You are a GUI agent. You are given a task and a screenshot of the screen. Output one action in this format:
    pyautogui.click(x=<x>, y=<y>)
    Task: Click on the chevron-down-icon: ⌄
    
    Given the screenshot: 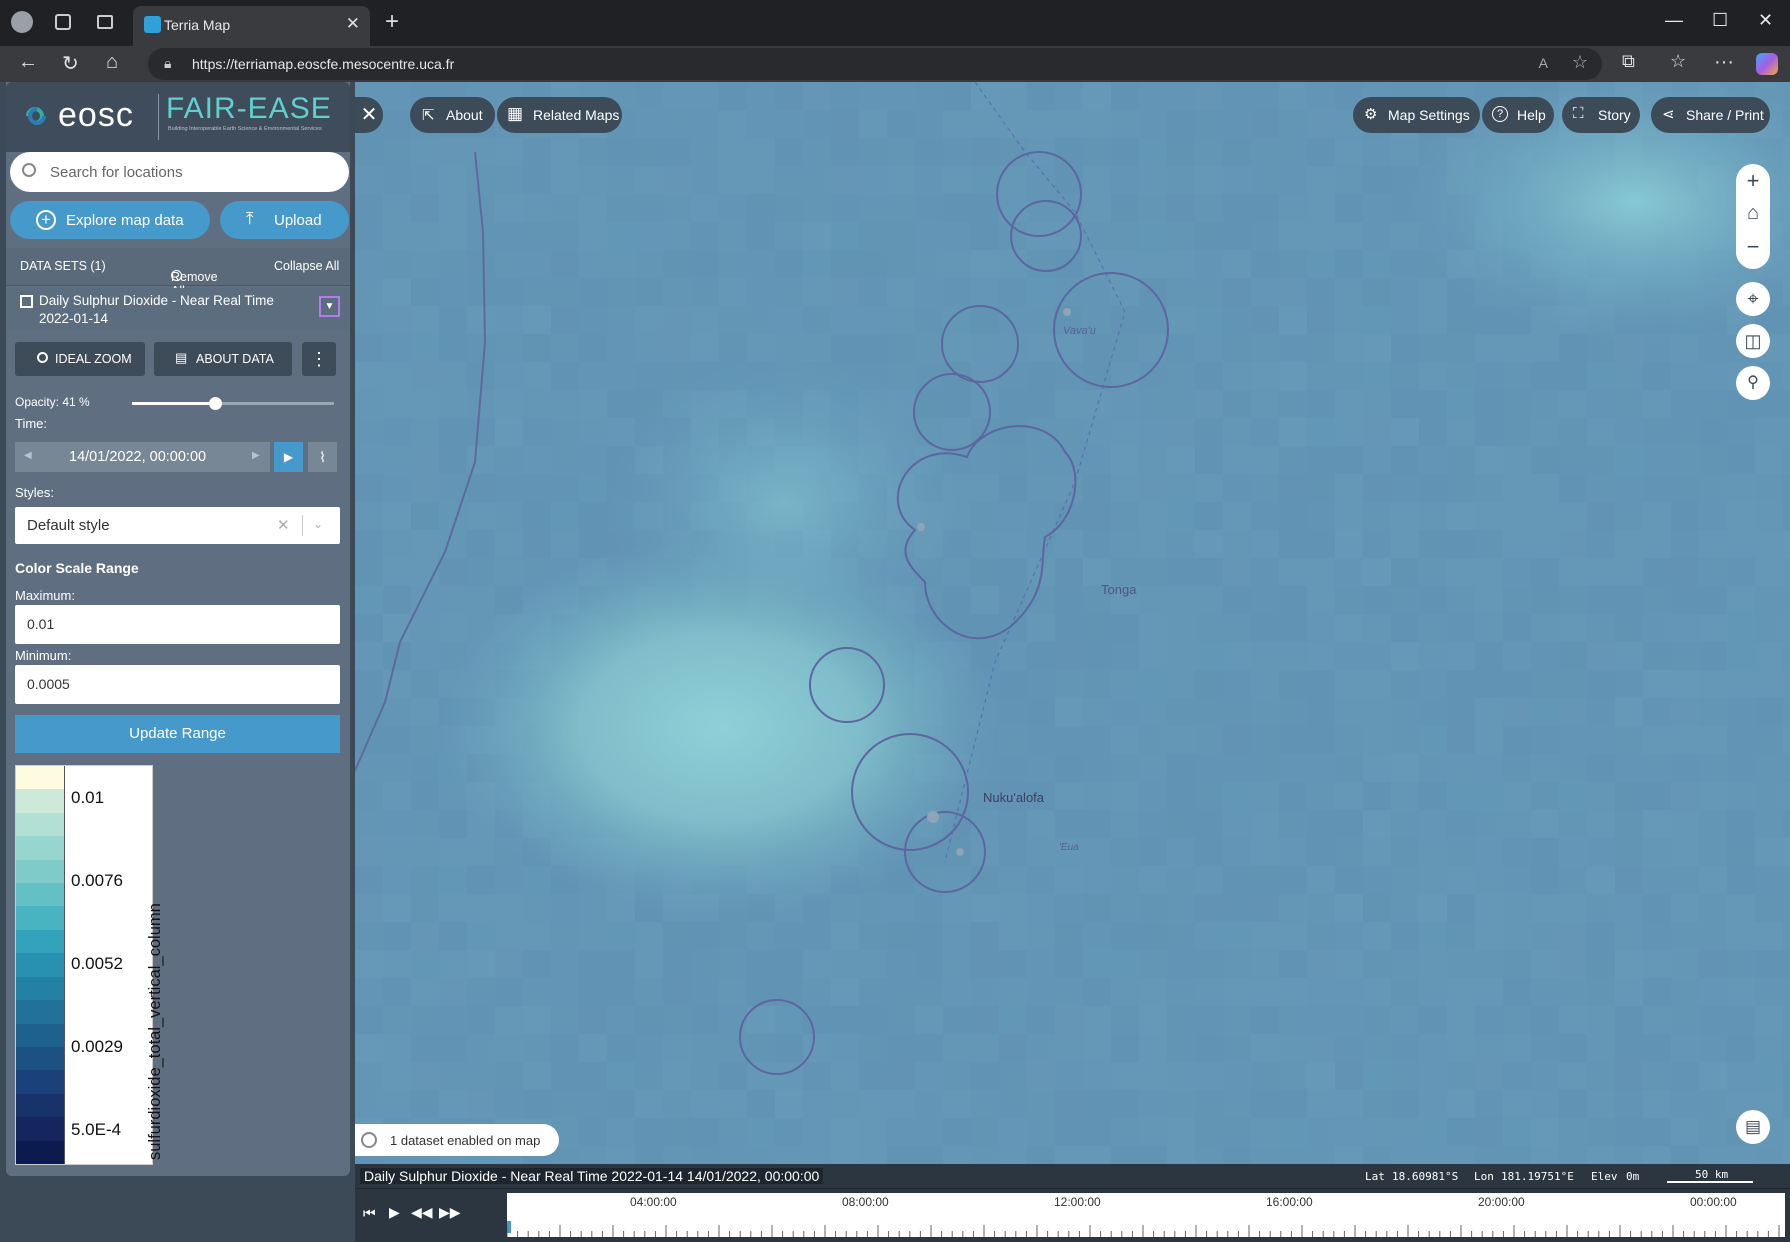 What is the action you would take?
    pyautogui.click(x=318, y=524)
    